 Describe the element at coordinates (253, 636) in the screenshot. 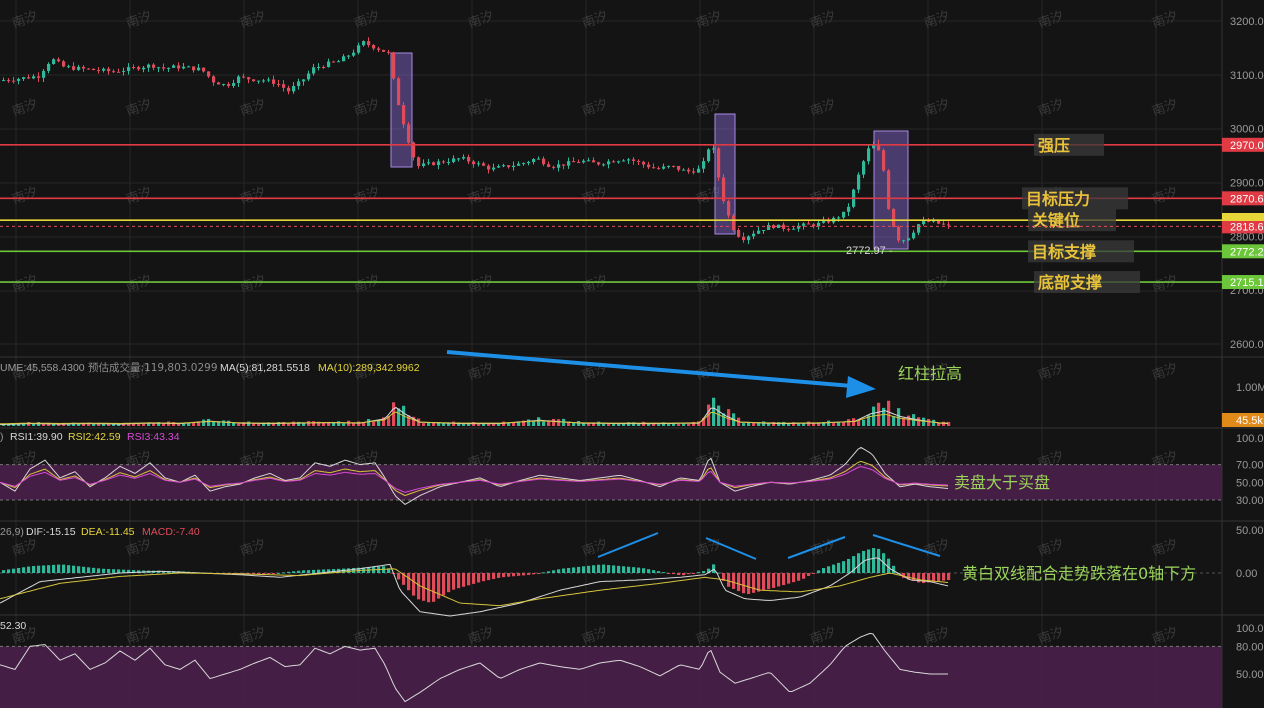

I see `watermark-79: 南汐` at that location.